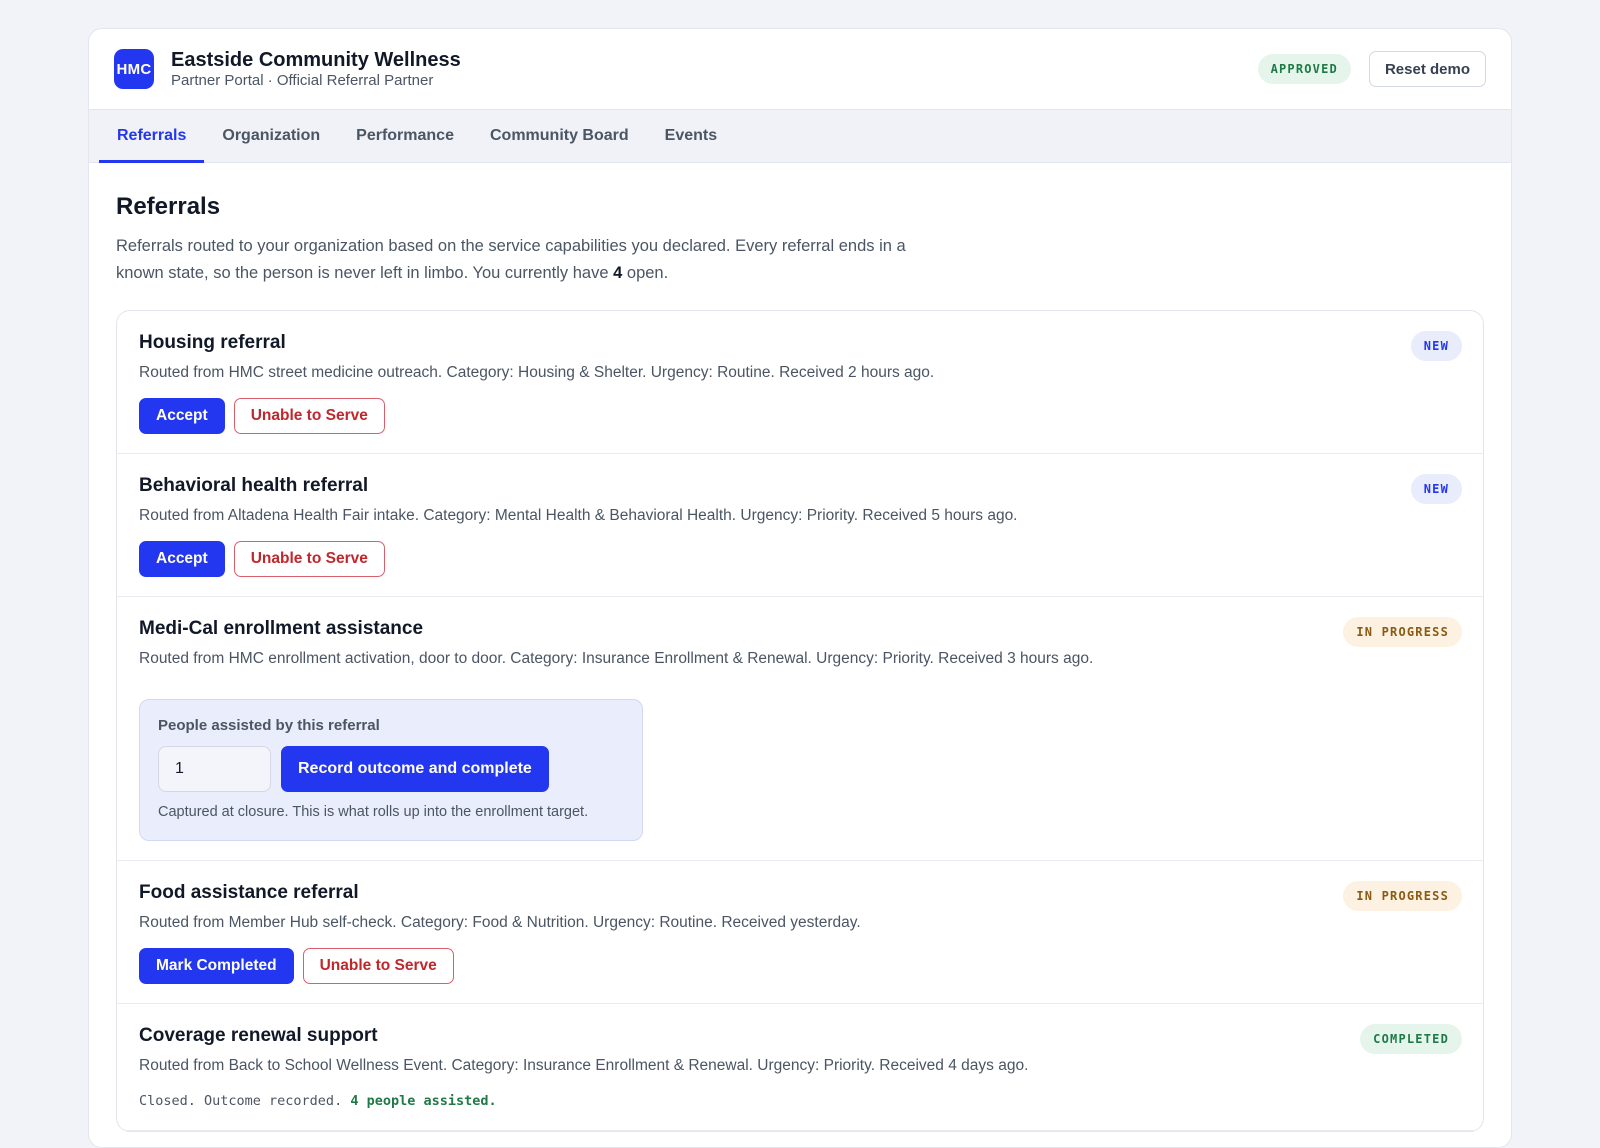 The image size is (1600, 1148). I want to click on referral-title: Medi-Cal enrollment assistance, so click(281, 628).